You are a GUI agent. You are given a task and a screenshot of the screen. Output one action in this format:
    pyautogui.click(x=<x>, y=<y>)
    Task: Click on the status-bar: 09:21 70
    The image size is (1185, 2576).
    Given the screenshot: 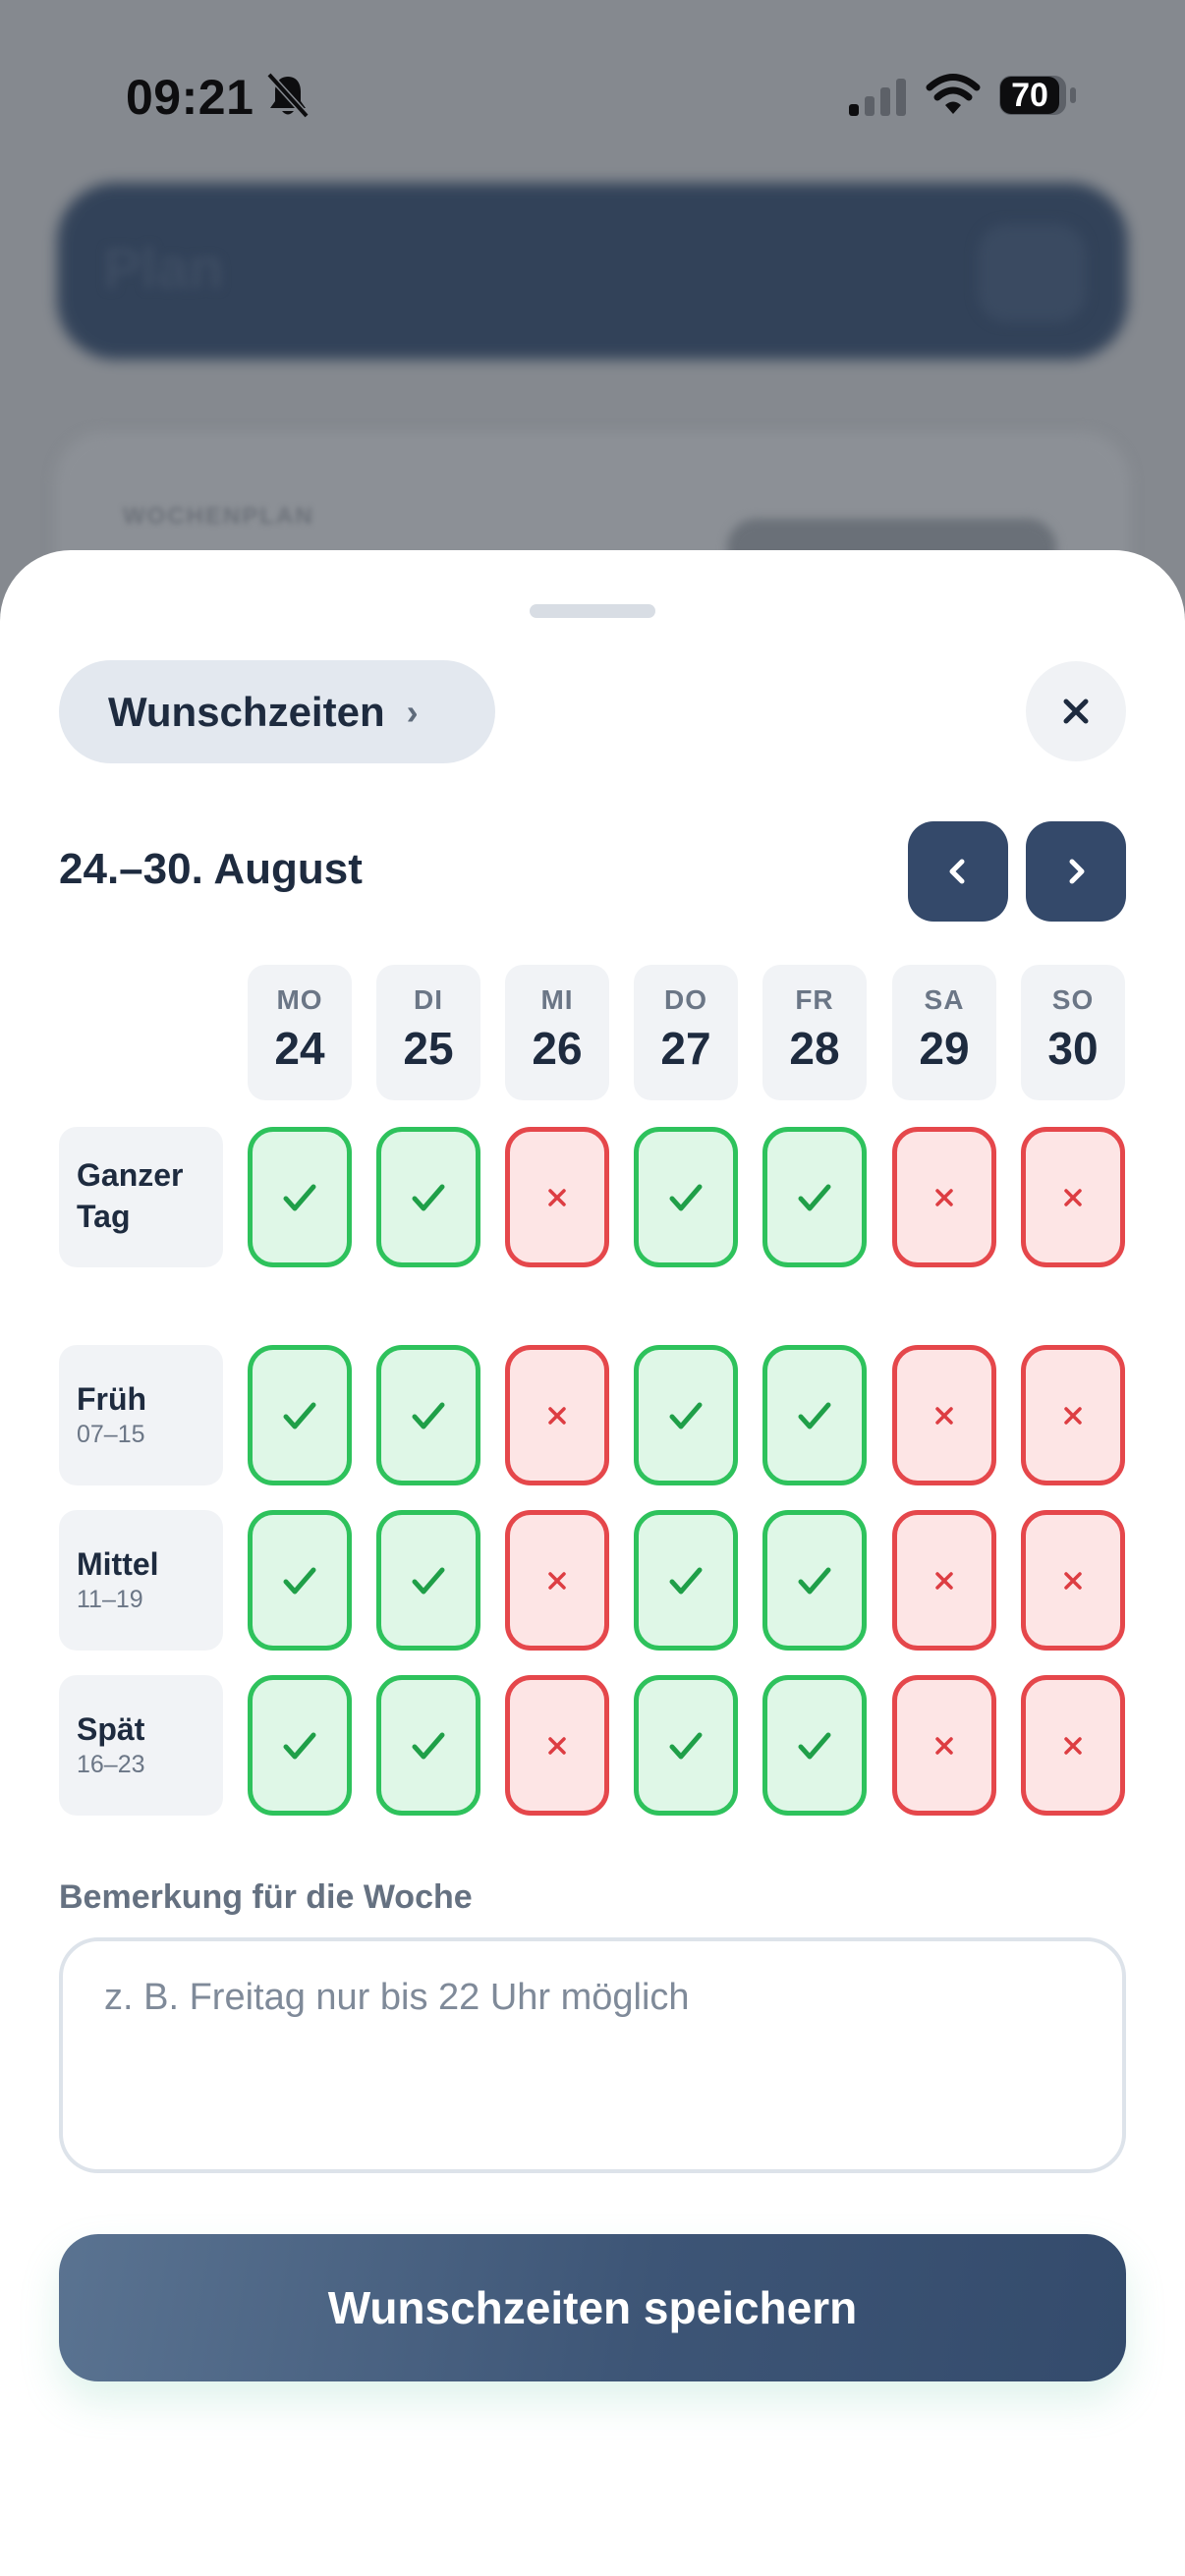 What is the action you would take?
    pyautogui.click(x=592, y=93)
    